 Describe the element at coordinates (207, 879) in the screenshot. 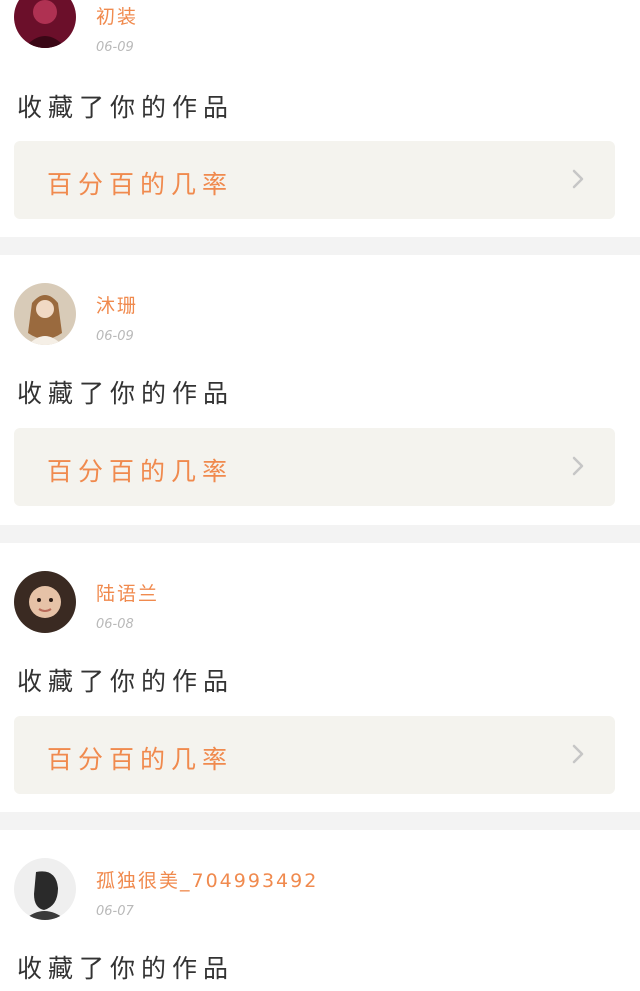

I see `username: 孤独很美_704993492` at that location.